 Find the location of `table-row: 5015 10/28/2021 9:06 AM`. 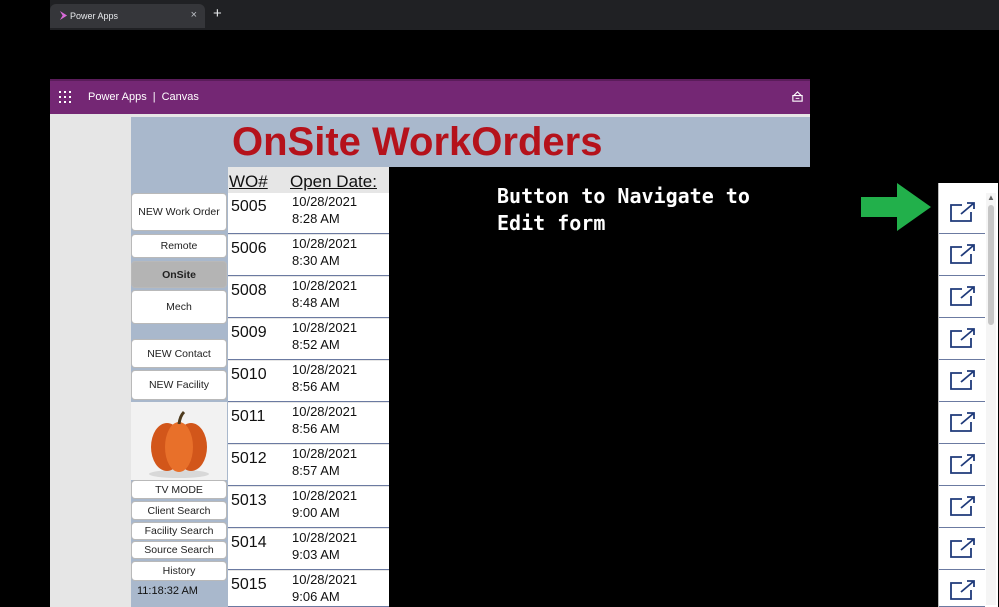

table-row: 5015 10/28/2021 9:06 AM is located at coordinates (308, 589).